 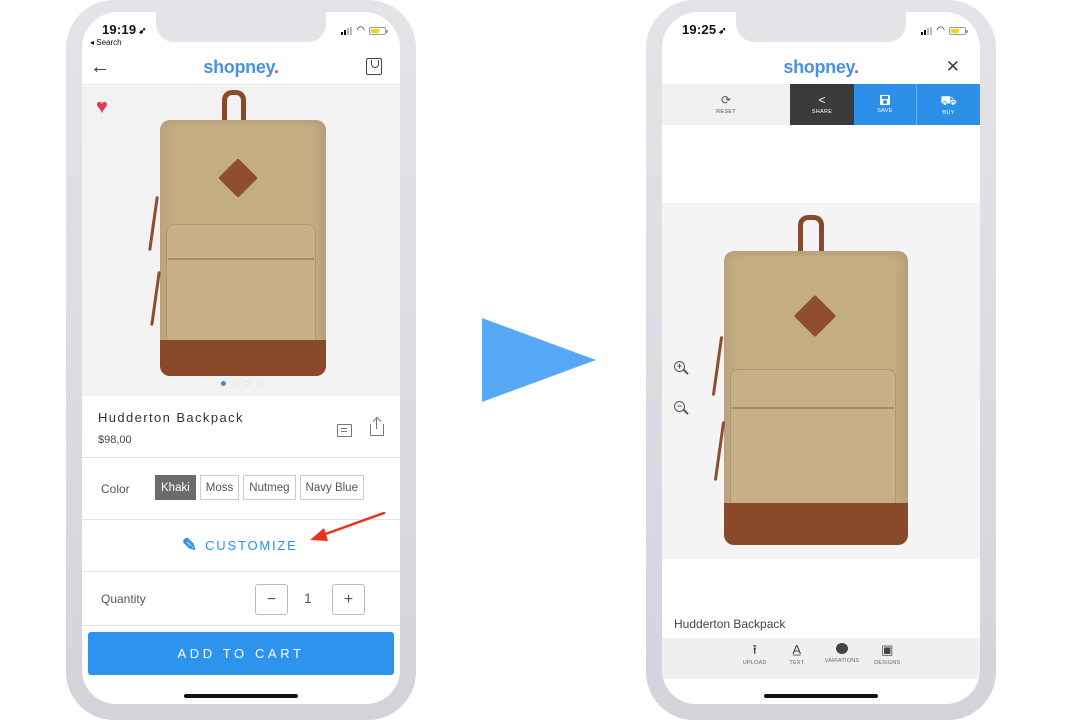 I want to click on product-preview: + −, so click(x=821, y=381).